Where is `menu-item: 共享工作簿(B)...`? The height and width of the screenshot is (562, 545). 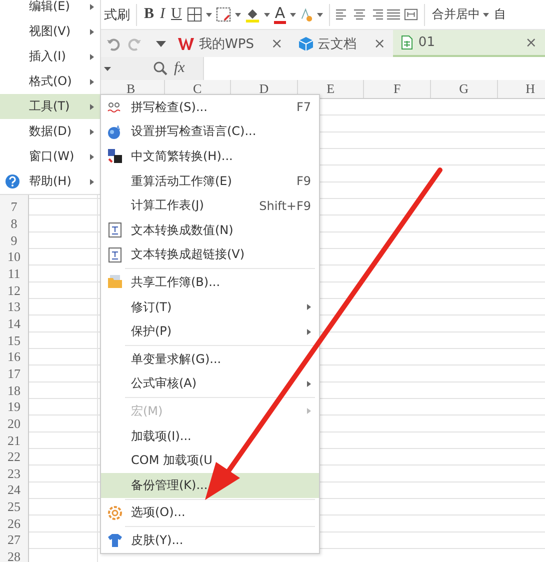
menu-item: 共享工作簿(B)... is located at coordinates (210, 282).